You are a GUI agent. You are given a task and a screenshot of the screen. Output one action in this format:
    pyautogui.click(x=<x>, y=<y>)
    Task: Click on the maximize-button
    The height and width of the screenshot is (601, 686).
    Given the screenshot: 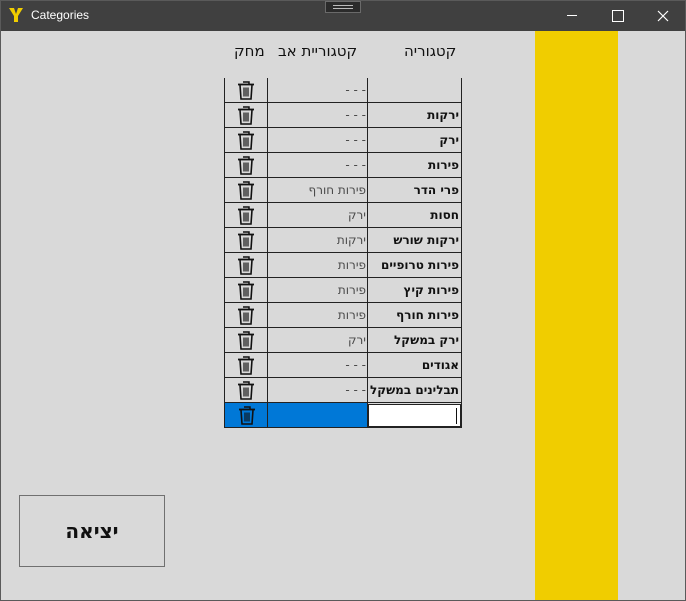 What is the action you would take?
    pyautogui.click(x=617, y=15)
    